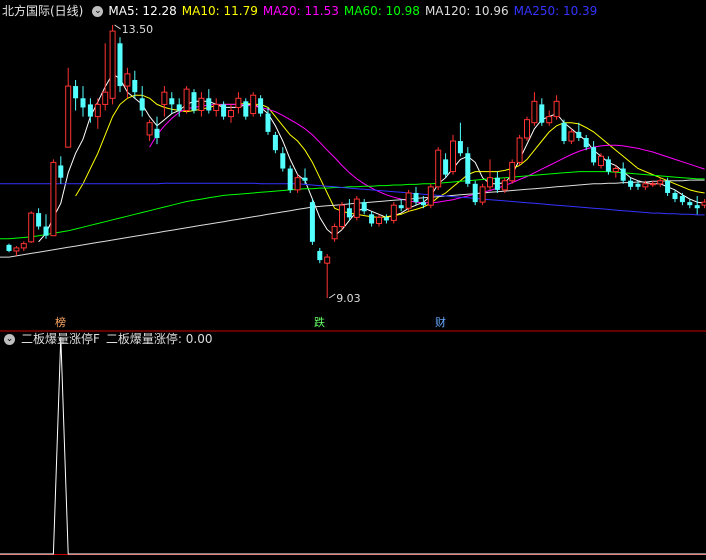 The image size is (706, 560). What do you see at coordinates (138, 29) in the screenshot?
I see `high-price-label: 13.50` at bounding box center [138, 29].